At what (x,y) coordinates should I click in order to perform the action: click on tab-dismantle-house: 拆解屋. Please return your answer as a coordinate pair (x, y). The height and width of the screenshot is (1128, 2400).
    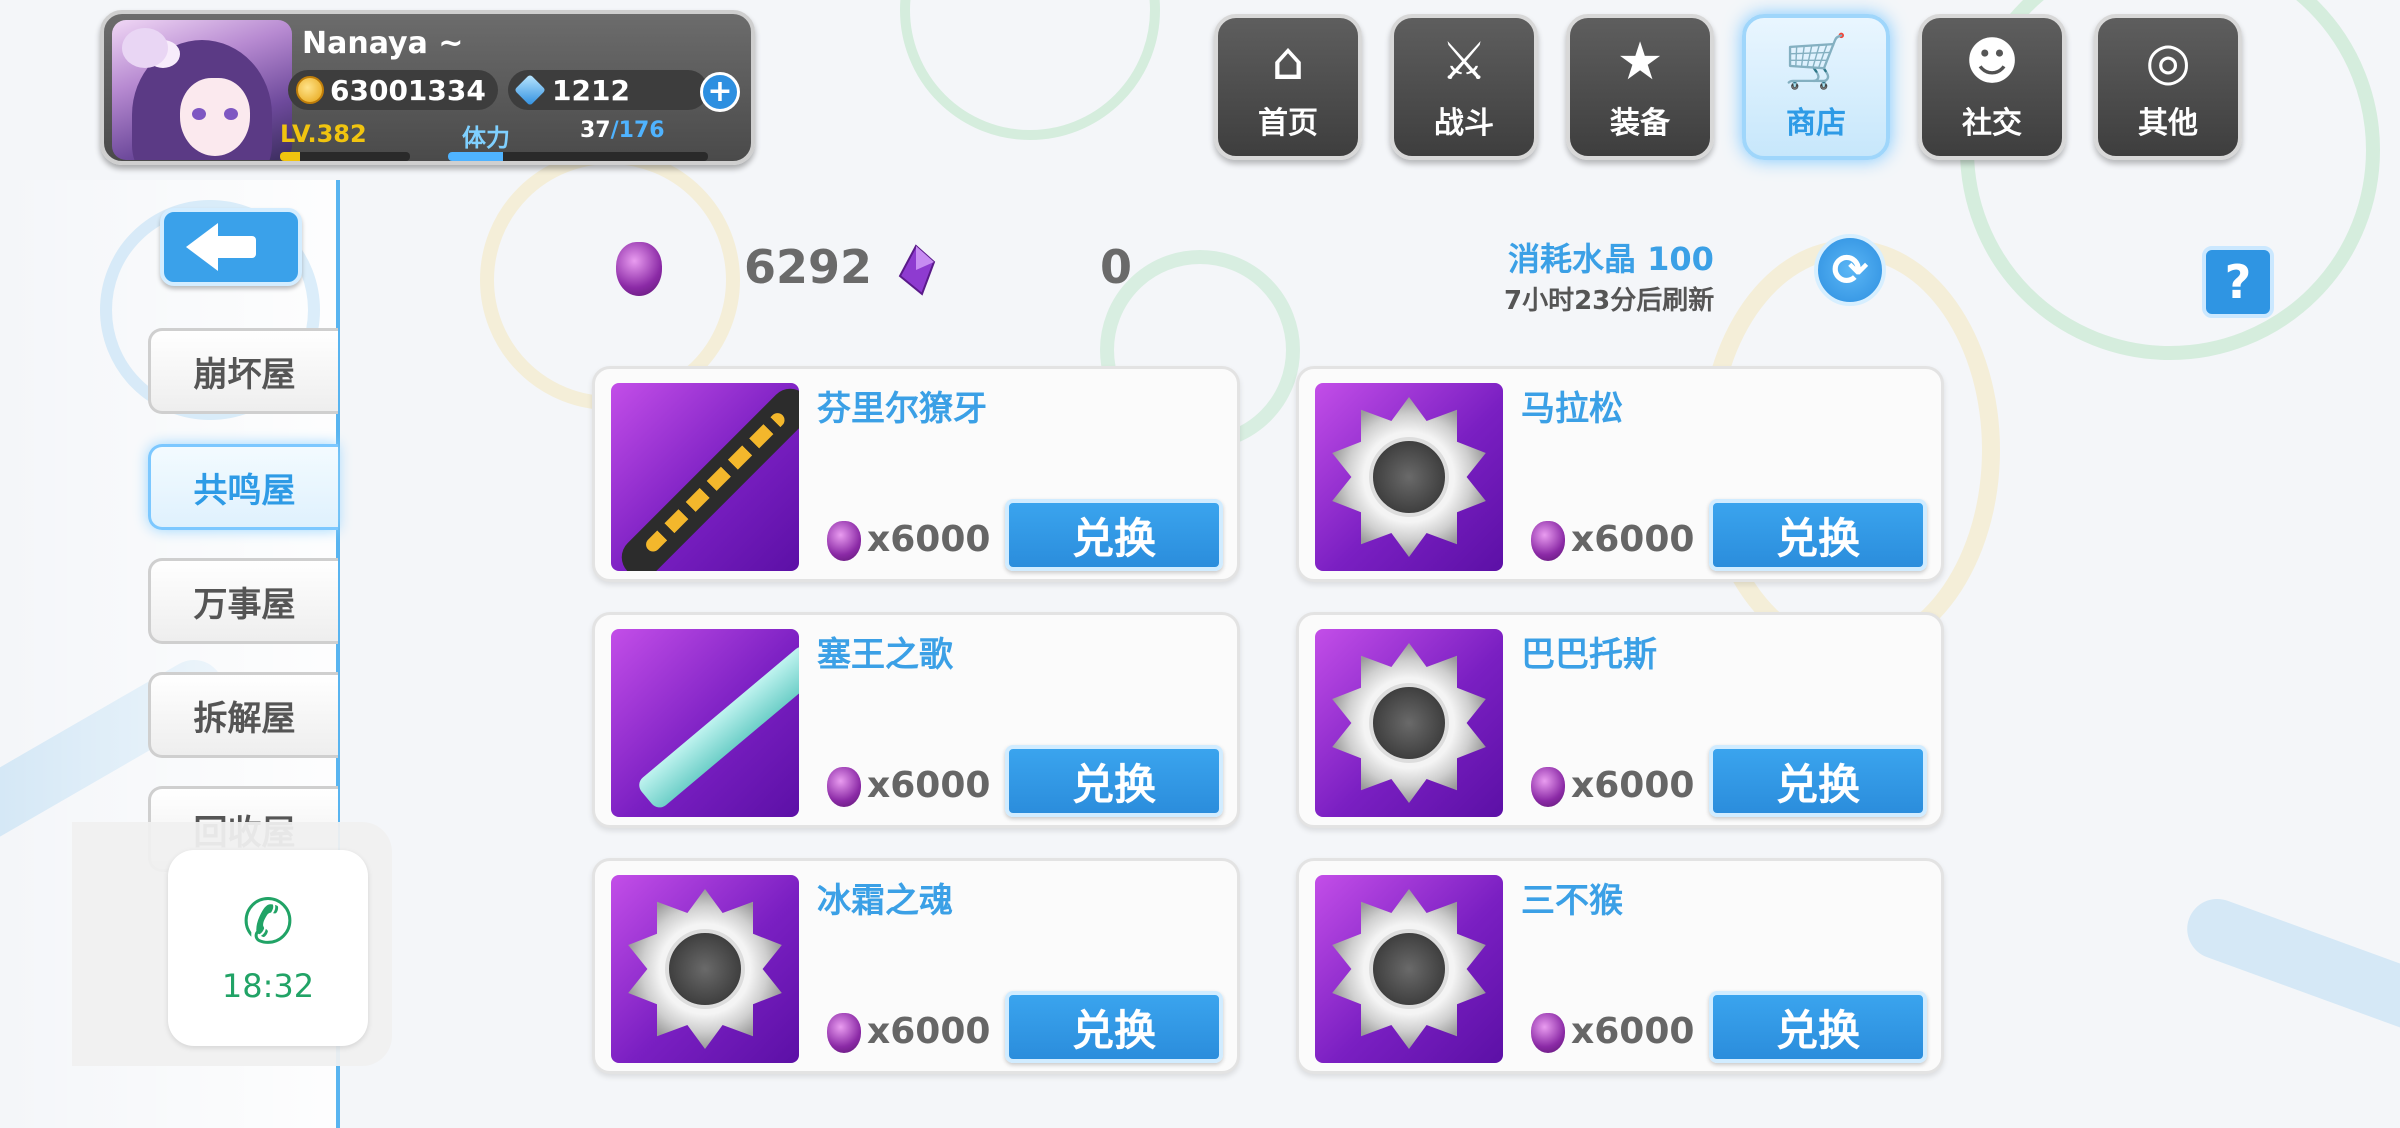
    Looking at the image, I should click on (243, 715).